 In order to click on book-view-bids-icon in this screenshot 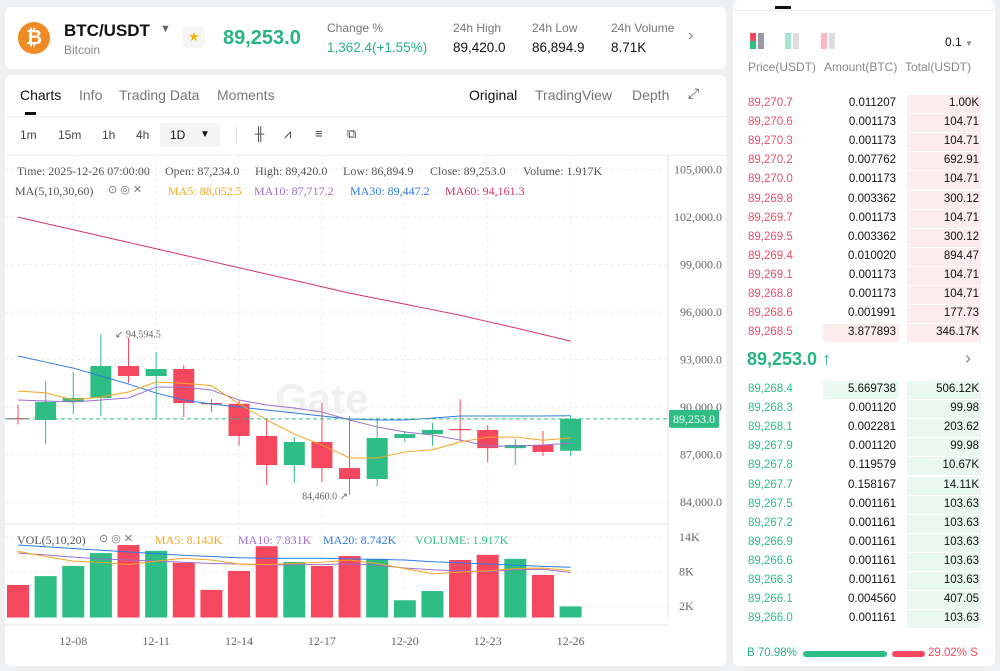, I will do `click(792, 43)`.